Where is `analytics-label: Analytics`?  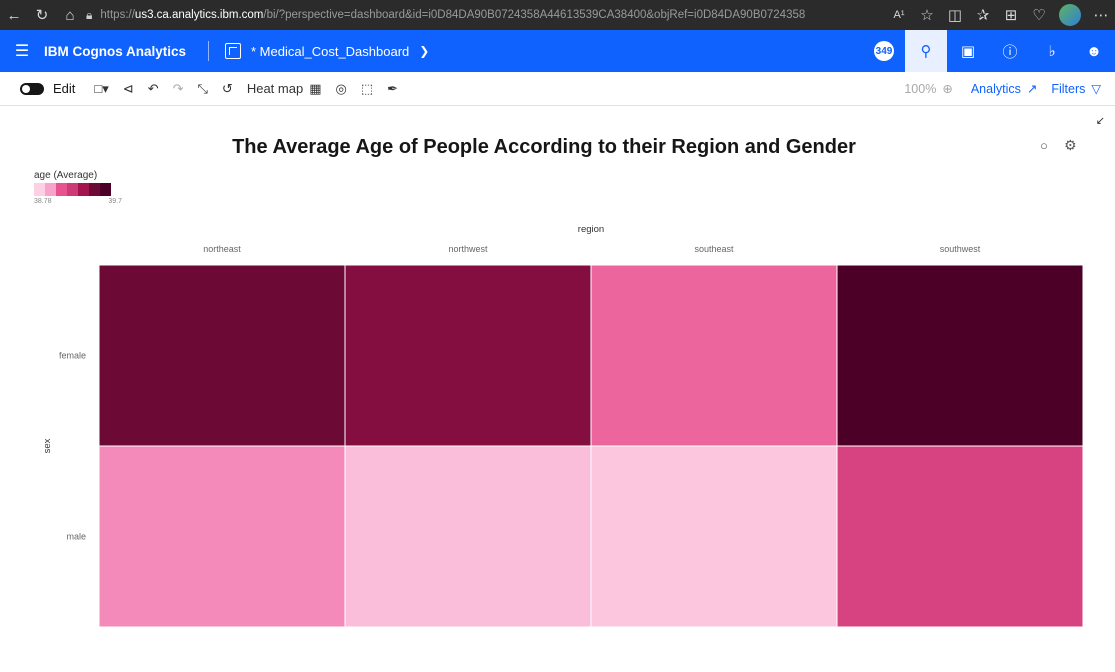 analytics-label: Analytics is located at coordinates (995, 88).